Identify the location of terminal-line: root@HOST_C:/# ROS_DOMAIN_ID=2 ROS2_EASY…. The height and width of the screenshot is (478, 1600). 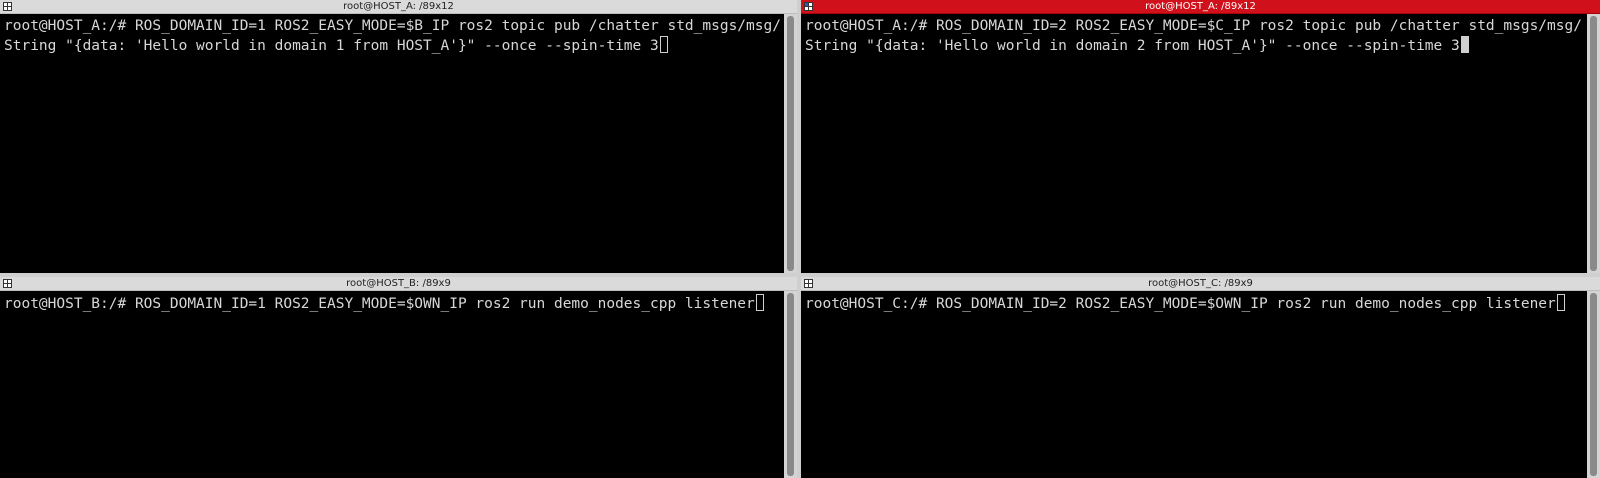
(1180, 304).